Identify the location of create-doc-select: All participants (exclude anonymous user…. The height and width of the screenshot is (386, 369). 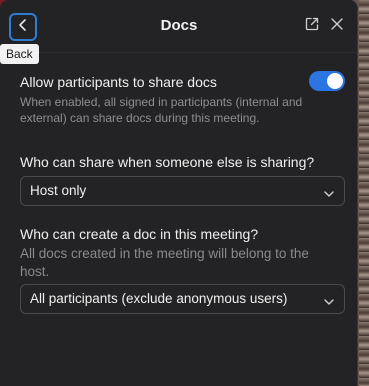
(182, 299).